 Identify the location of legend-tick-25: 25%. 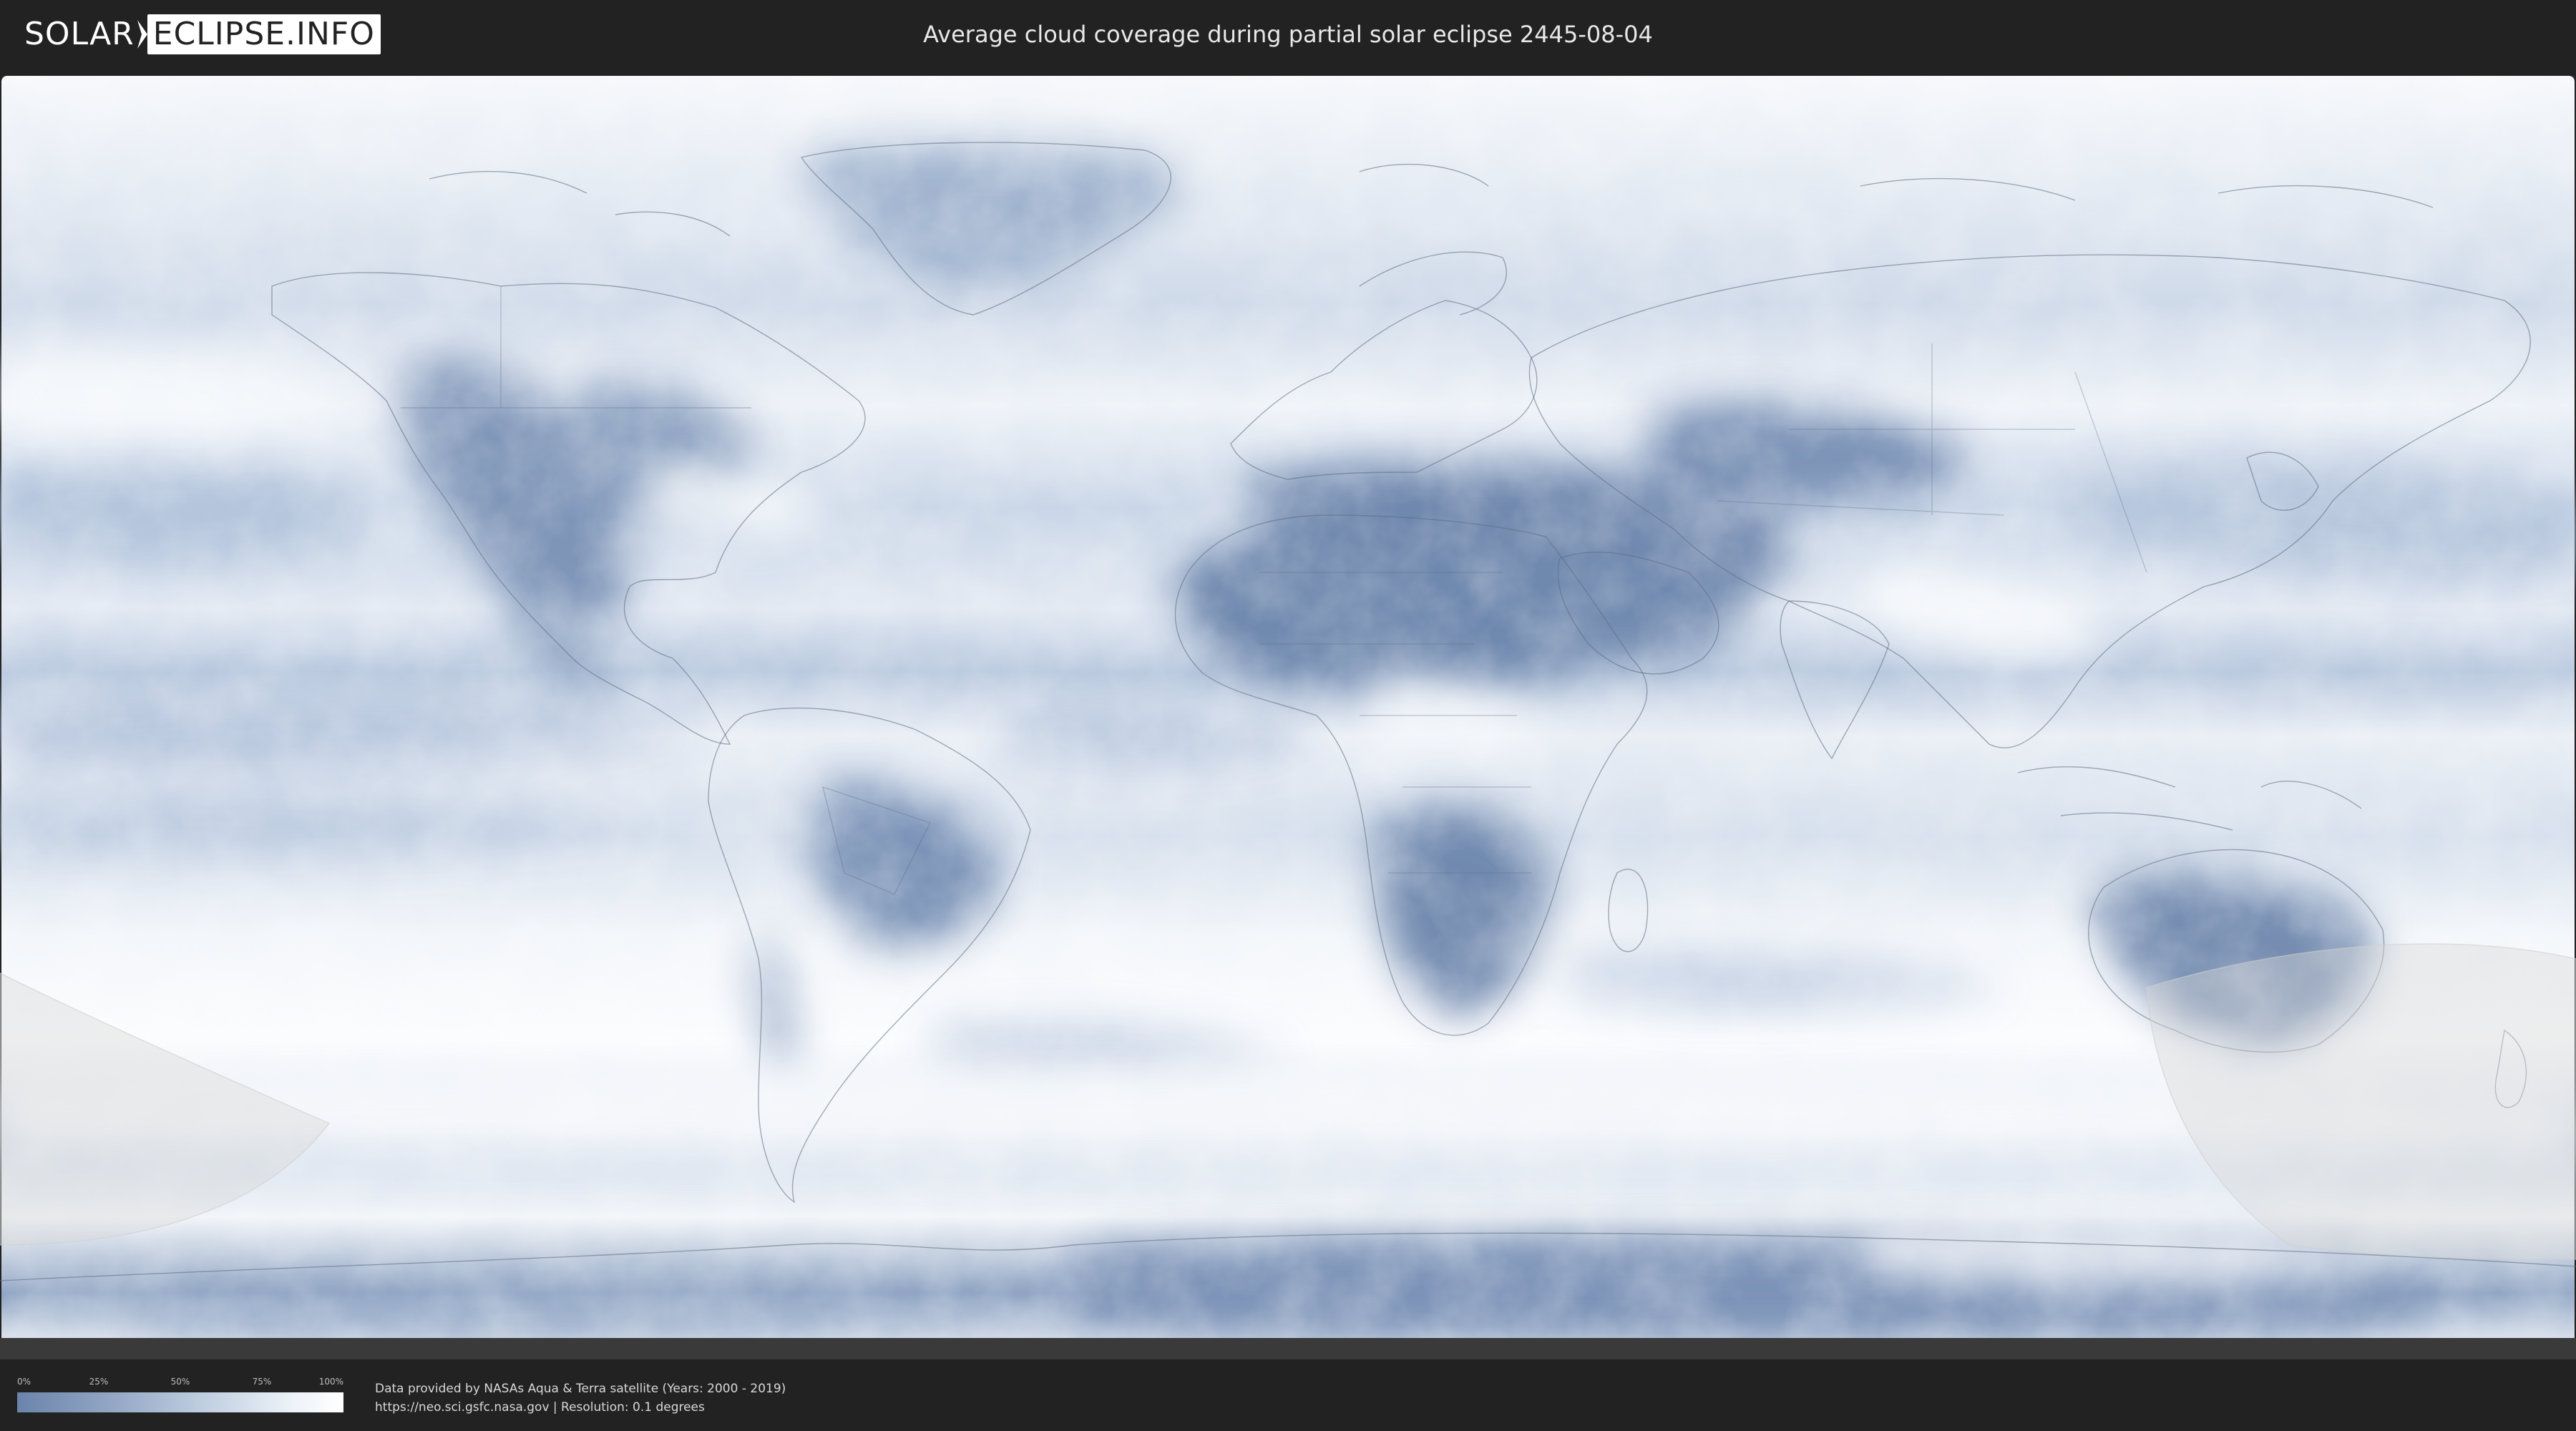
(99, 1382).